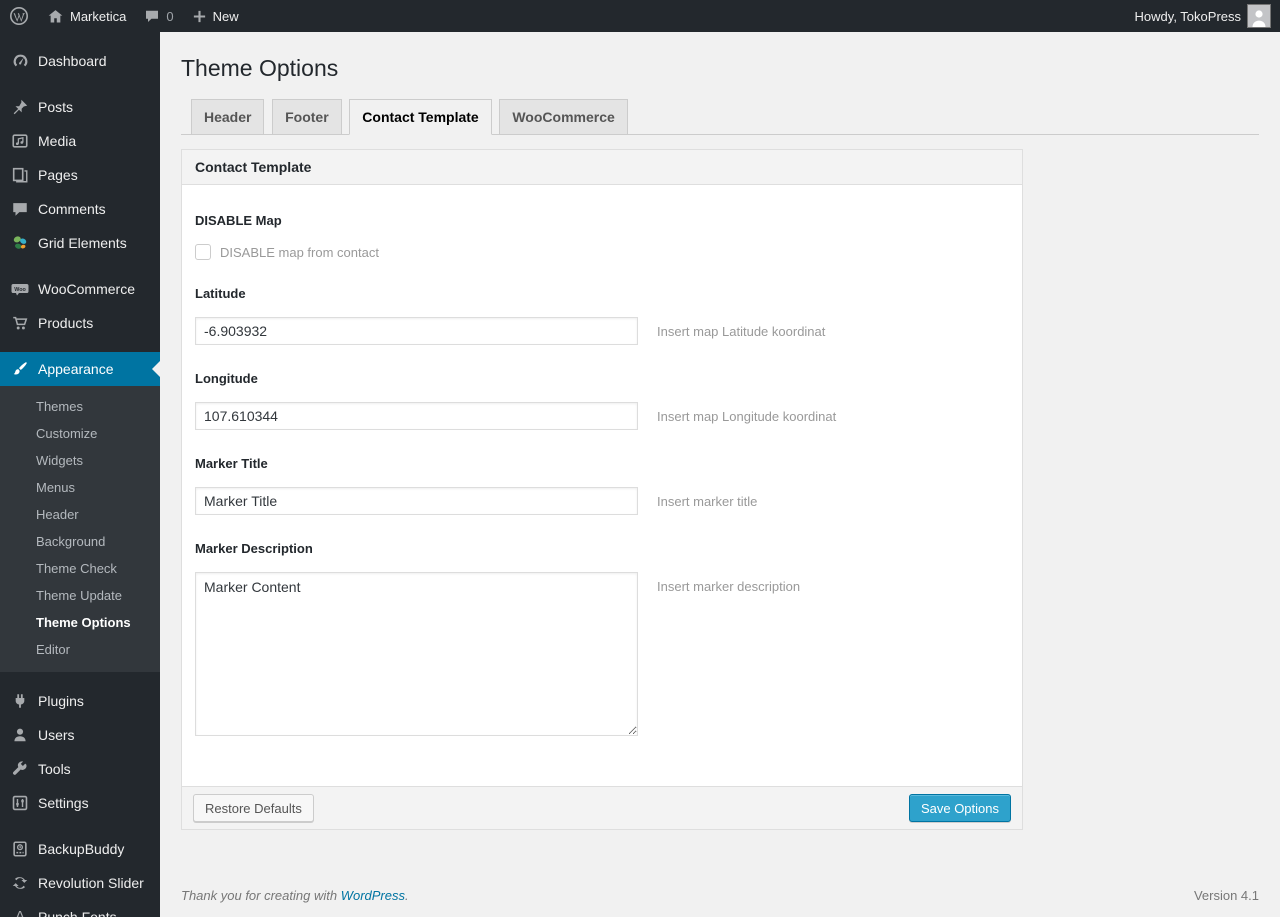 Image resolution: width=1280 pixels, height=917 pixels. Describe the element at coordinates (80, 735) in the screenshot. I see `sidebar-item-users: Users` at that location.